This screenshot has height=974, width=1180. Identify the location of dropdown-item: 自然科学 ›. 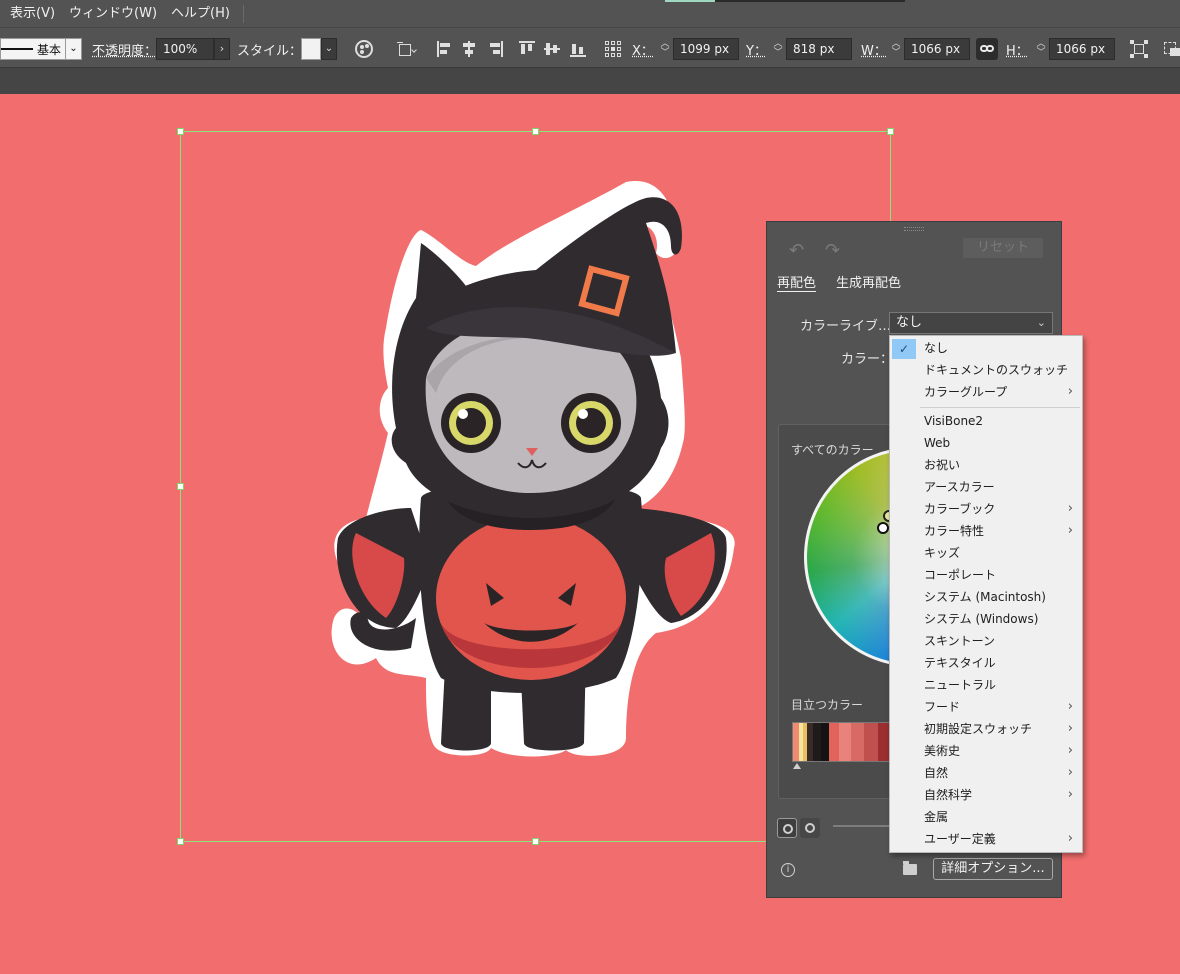
(986, 795).